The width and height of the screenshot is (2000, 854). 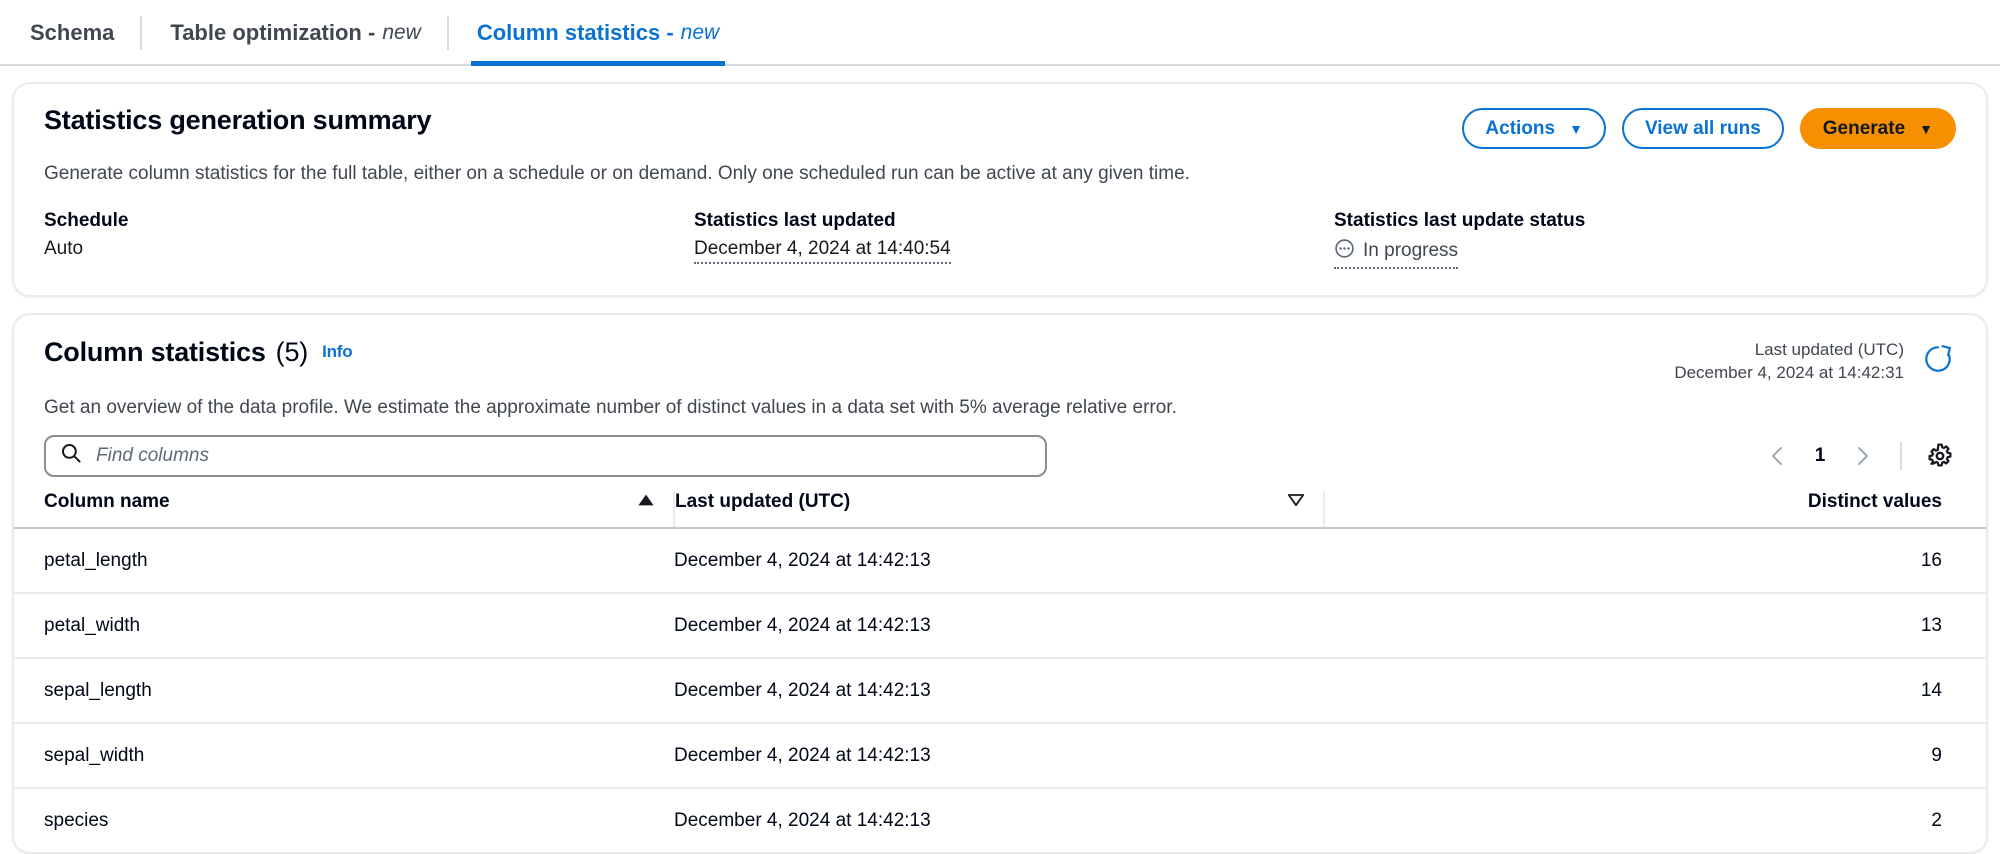 I want to click on search-box, so click(x=545, y=455).